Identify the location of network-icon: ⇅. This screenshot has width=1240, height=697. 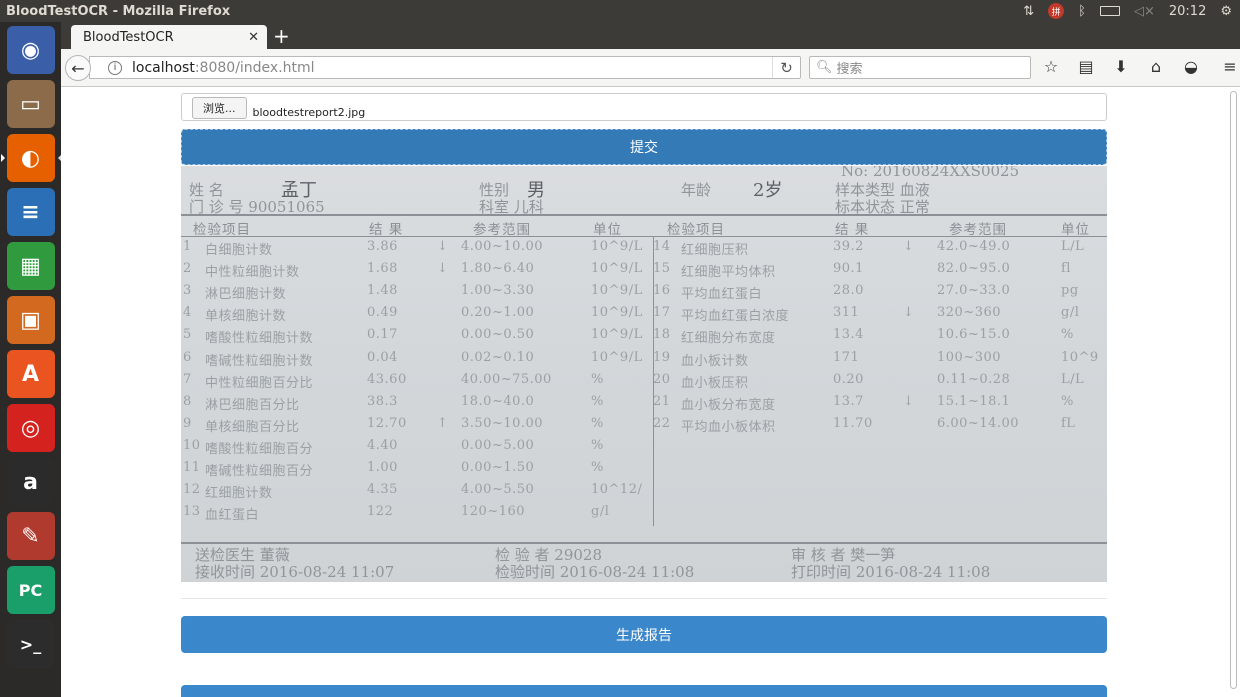
(1028, 11).